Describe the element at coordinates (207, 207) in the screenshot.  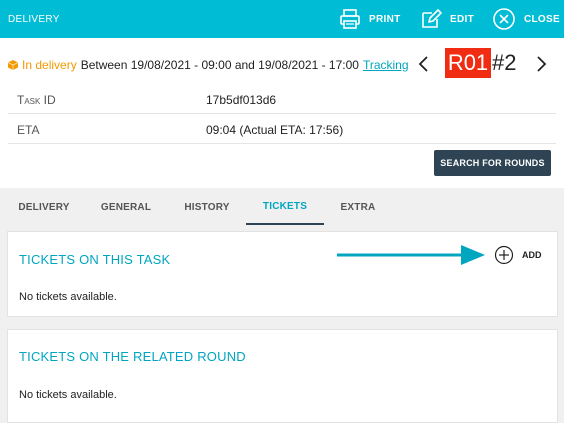
I see `tab-history: HISTORY` at that location.